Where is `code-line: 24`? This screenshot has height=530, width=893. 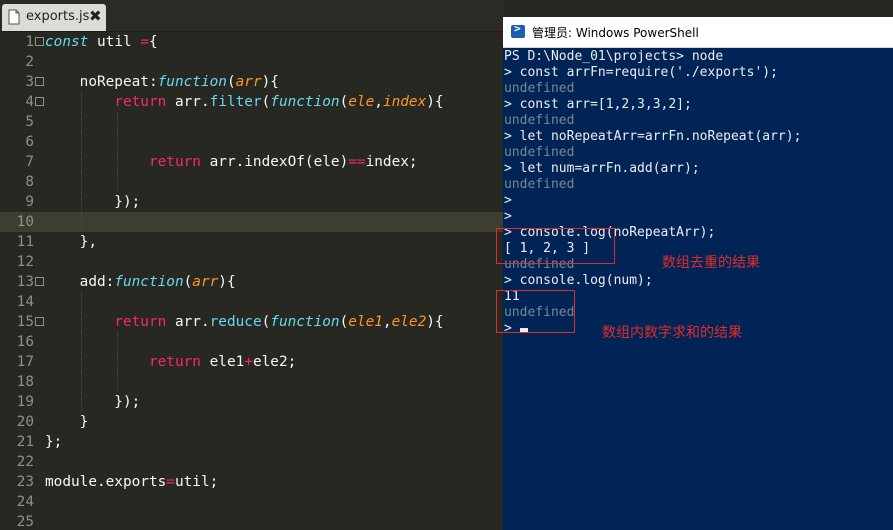
code-line: 24 is located at coordinates (251, 502).